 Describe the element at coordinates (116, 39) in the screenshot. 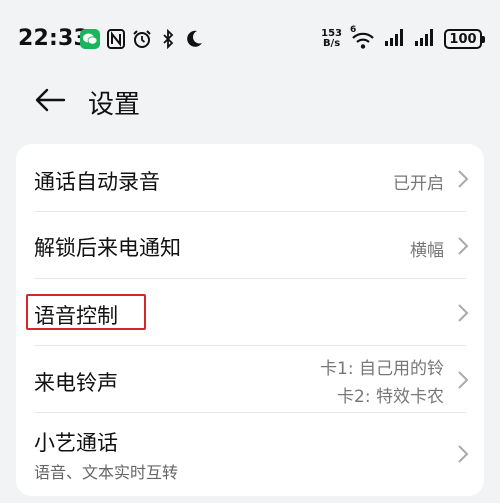

I see `nfc-icon` at that location.